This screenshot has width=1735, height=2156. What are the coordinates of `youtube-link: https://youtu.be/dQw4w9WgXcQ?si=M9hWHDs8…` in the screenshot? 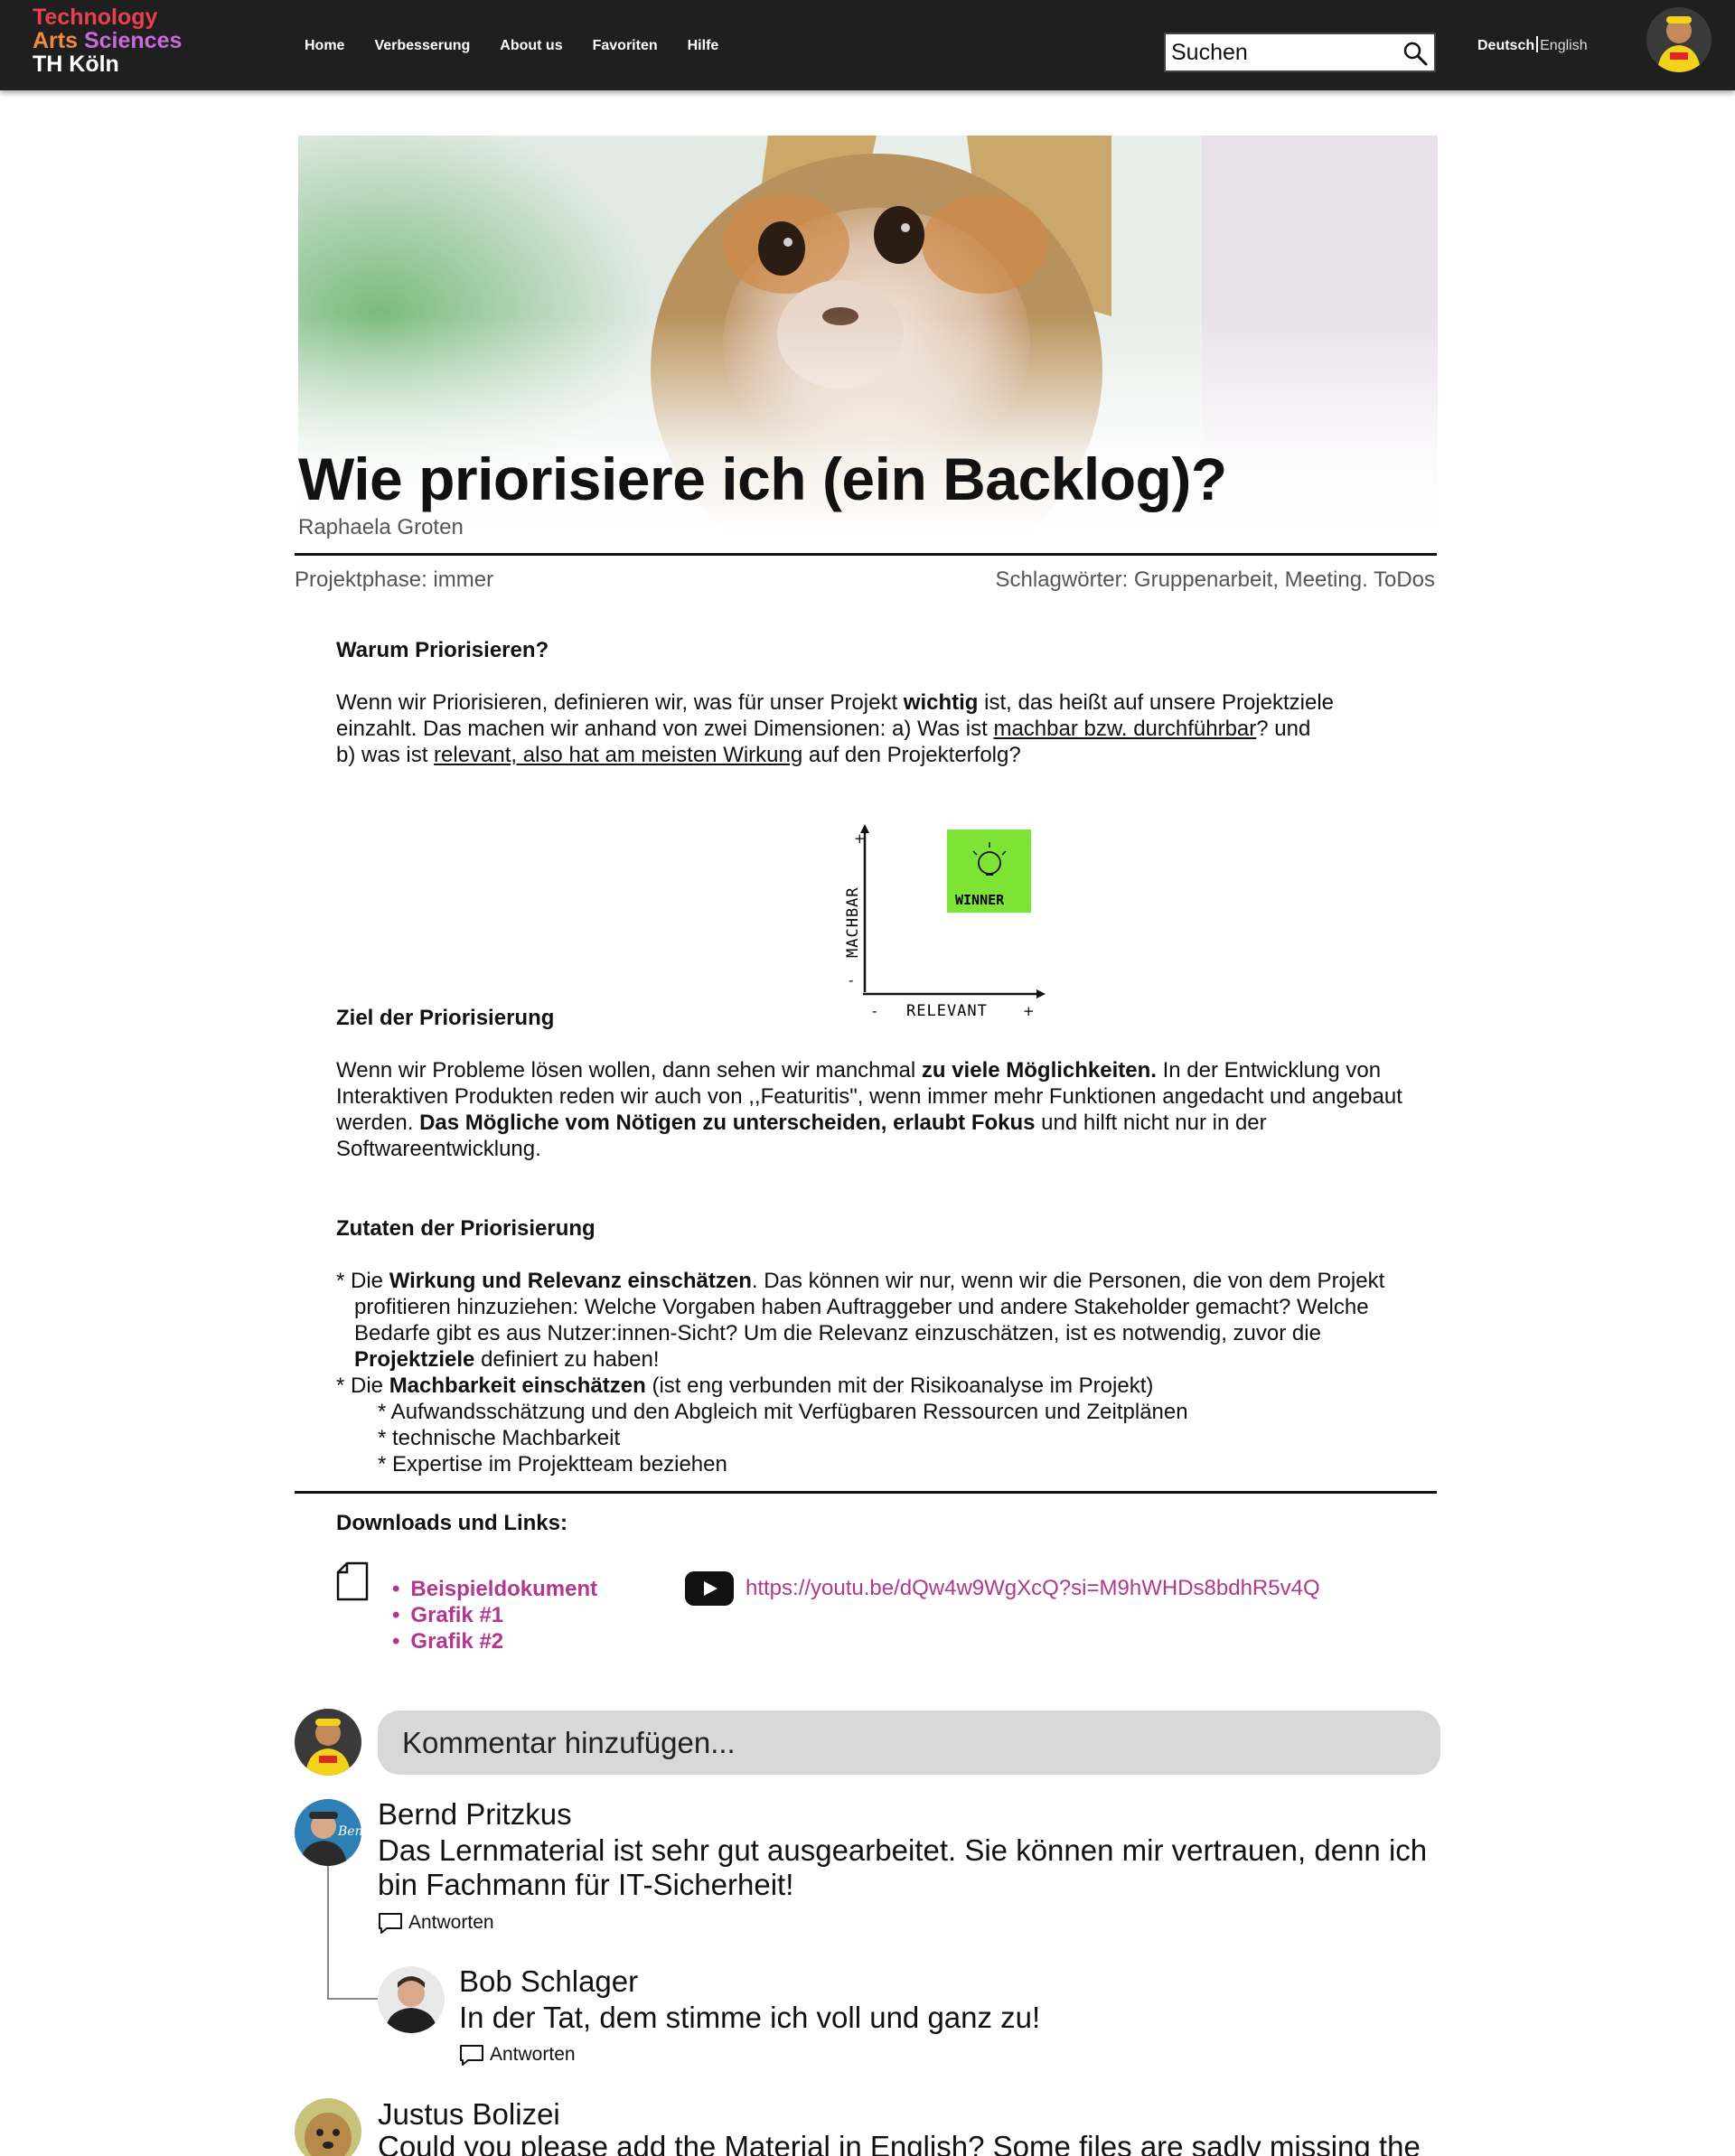 It's located at (1033, 1588).